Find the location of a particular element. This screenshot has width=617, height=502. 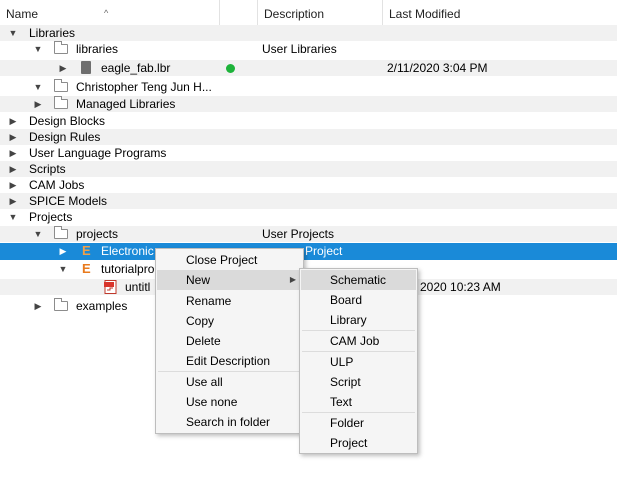

tree-label: Design Rules is located at coordinates (65, 137).